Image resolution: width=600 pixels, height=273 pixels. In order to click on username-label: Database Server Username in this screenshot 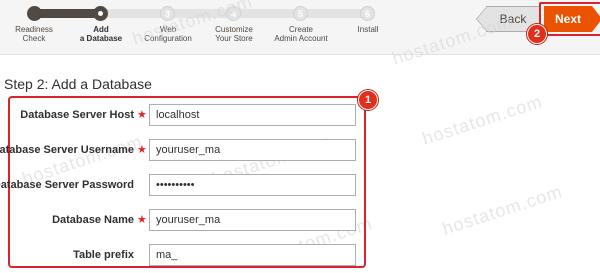, I will do `click(67, 150)`.